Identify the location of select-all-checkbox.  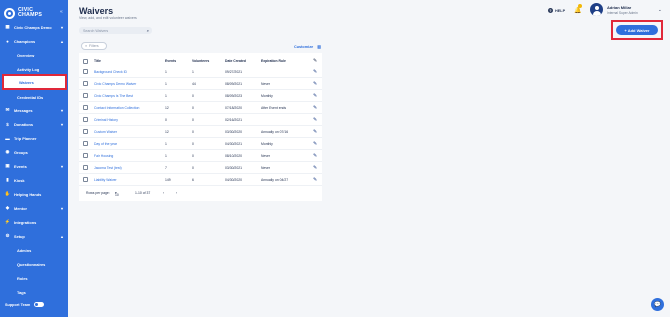
(85, 61).